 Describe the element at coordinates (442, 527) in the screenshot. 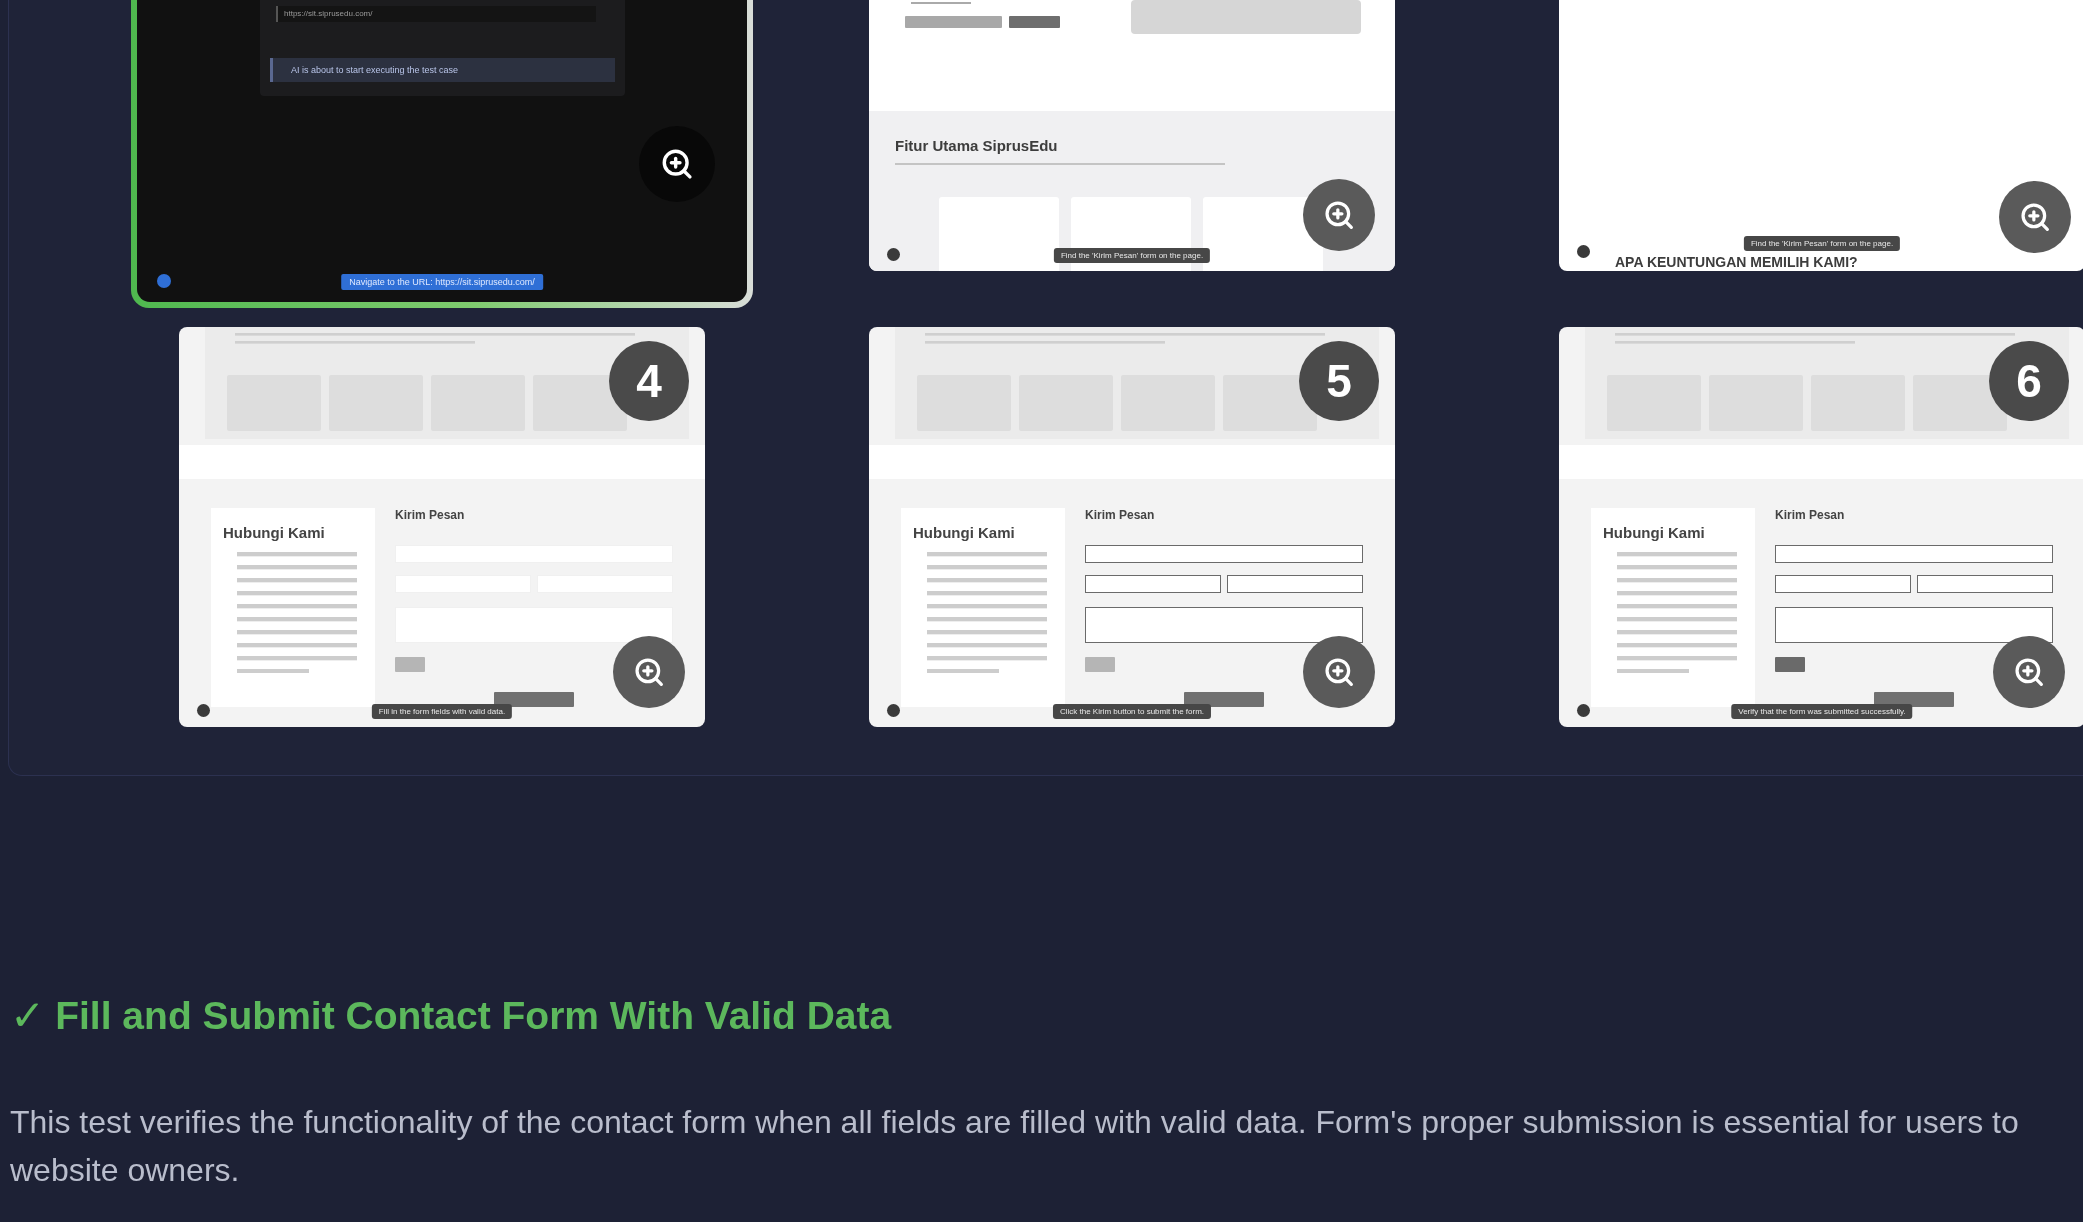

I see `step-thumbnail: Hubungi Kami Kirim Pesan 4 Fill in the form fields with valid data.` at that location.